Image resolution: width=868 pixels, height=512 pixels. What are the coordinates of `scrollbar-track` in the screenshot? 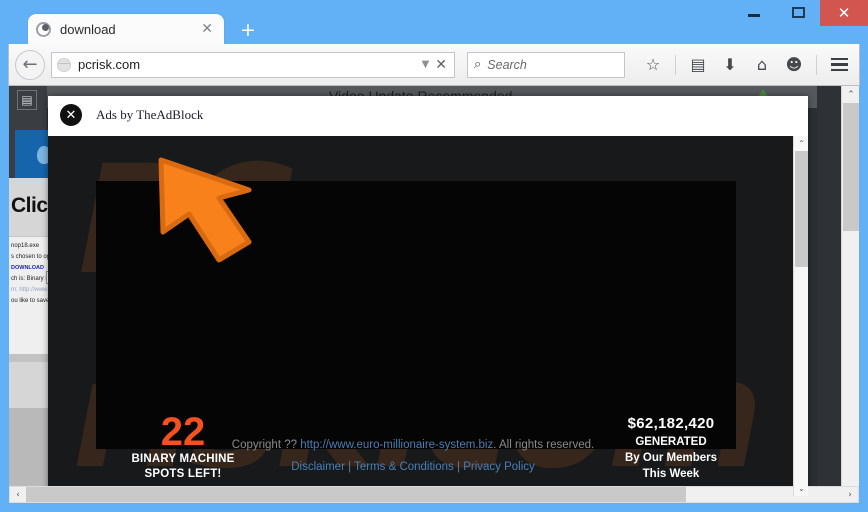 It's located at (434, 494).